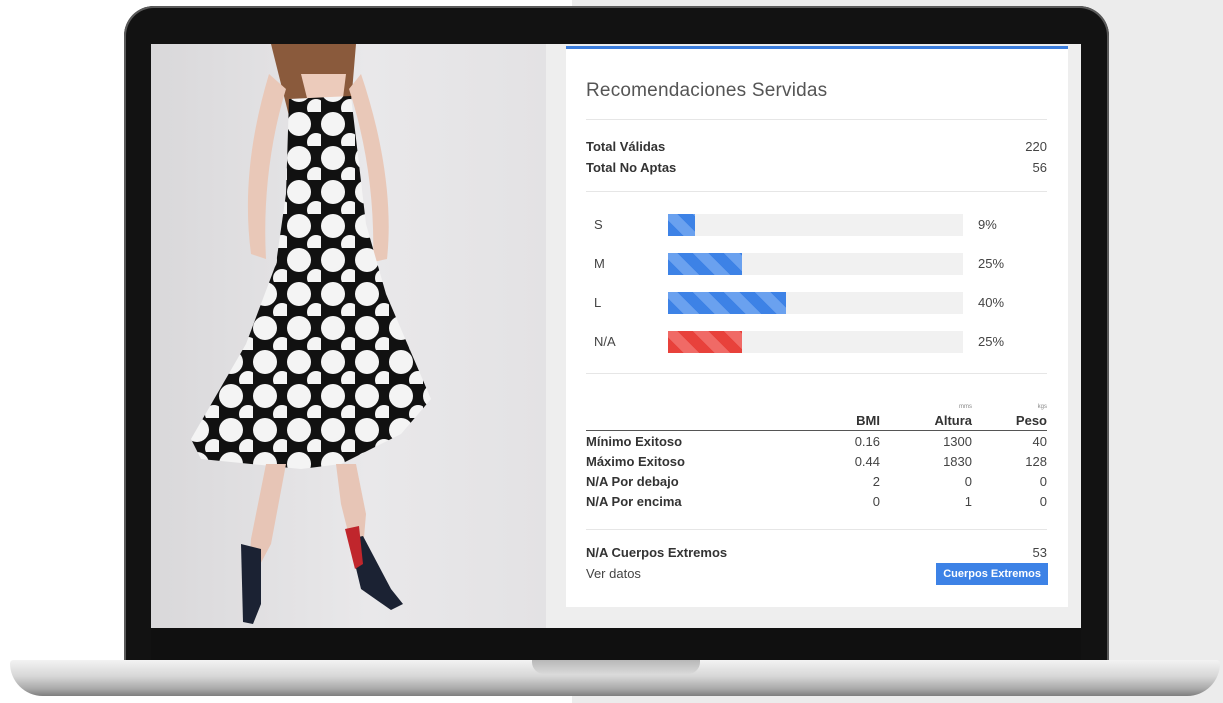 This screenshot has width=1223, height=703. What do you see at coordinates (876, 501) in the screenshot?
I see `cell-bmi: 0` at bounding box center [876, 501].